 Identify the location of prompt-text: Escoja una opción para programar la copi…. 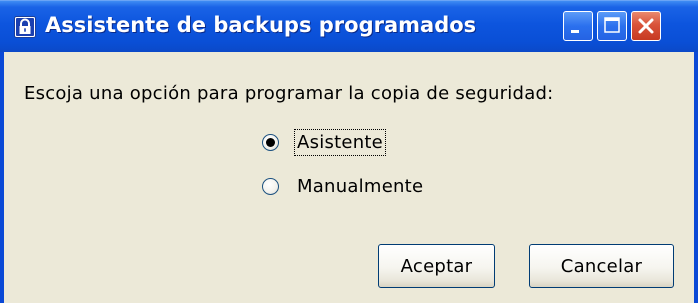
(289, 93).